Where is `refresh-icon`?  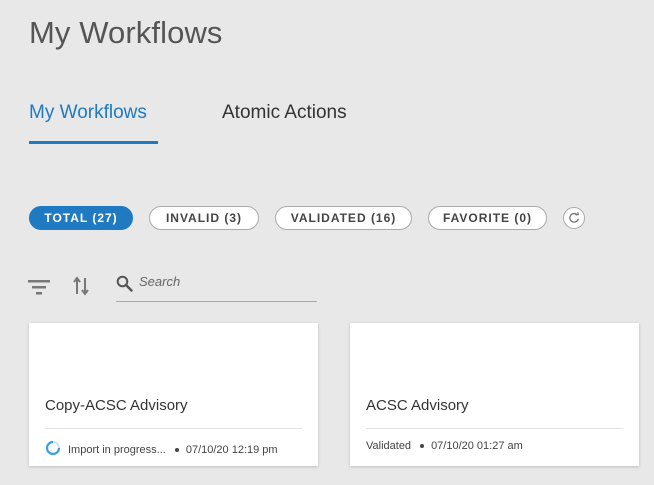 refresh-icon is located at coordinates (574, 217).